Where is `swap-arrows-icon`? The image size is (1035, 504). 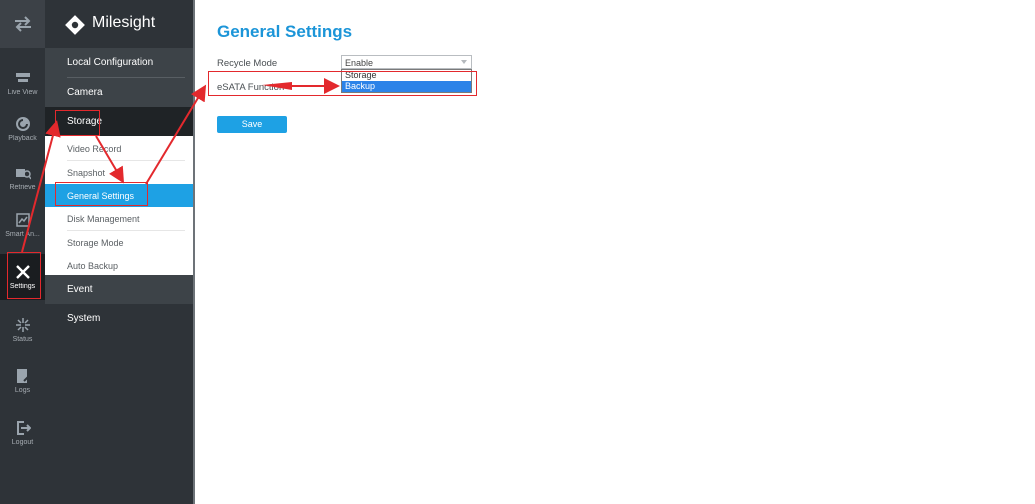
swap-arrows-icon is located at coordinates (22, 24).